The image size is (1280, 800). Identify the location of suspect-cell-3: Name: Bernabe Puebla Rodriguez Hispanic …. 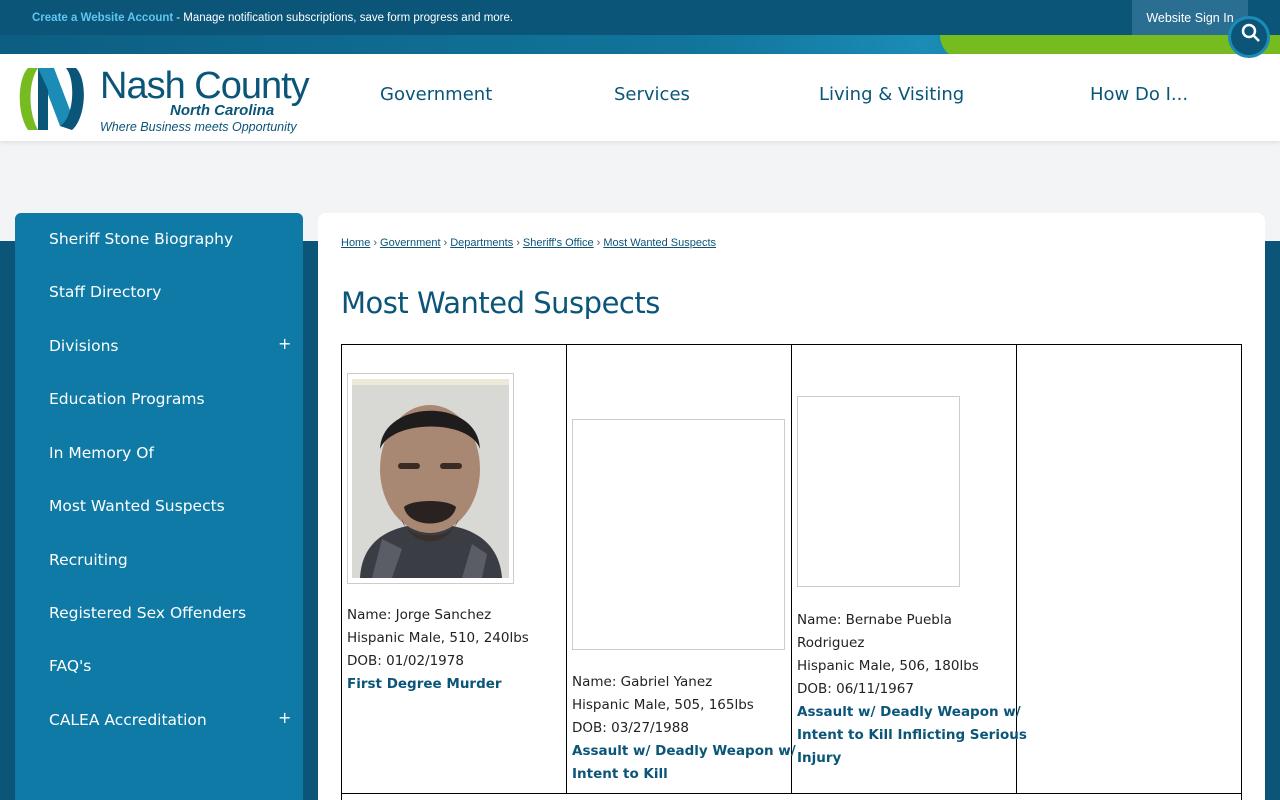
(909, 569).